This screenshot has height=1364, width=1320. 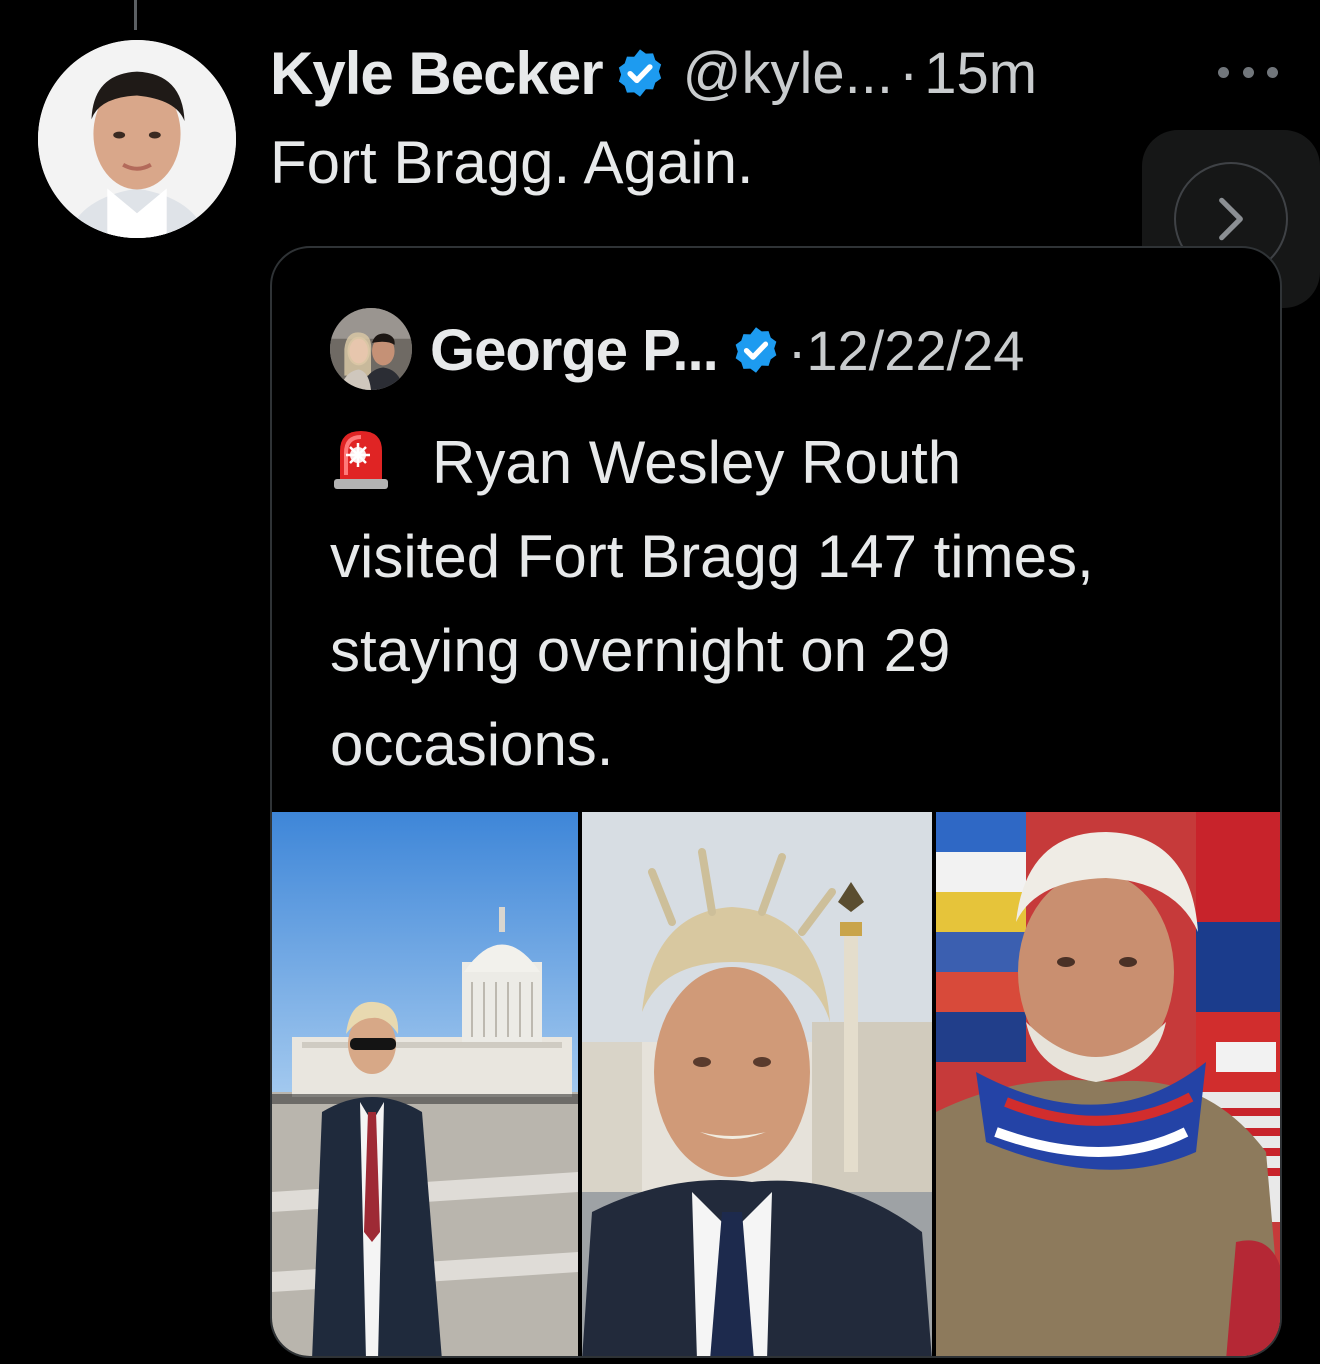 I want to click on media-photo-capitol, so click(x=425, y=1084).